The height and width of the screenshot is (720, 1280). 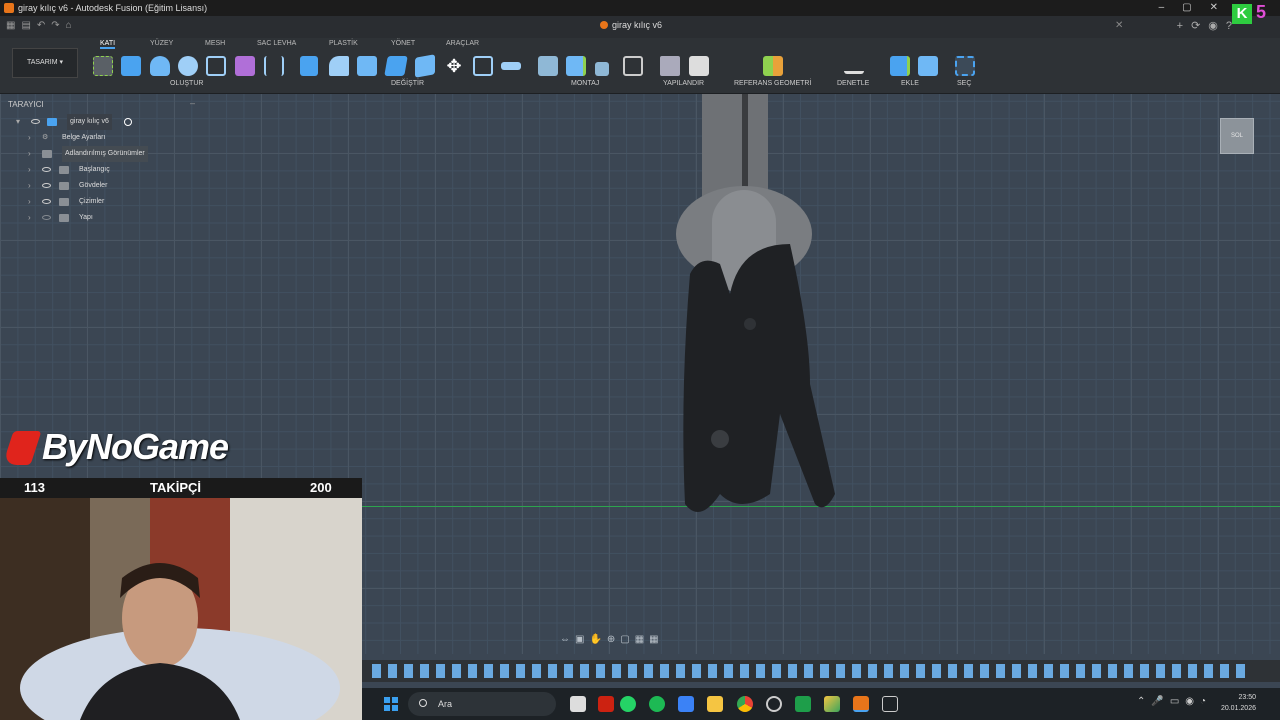 What do you see at coordinates (94, 169) in the screenshot?
I see `browser-item-label: Başlangıç` at bounding box center [94, 169].